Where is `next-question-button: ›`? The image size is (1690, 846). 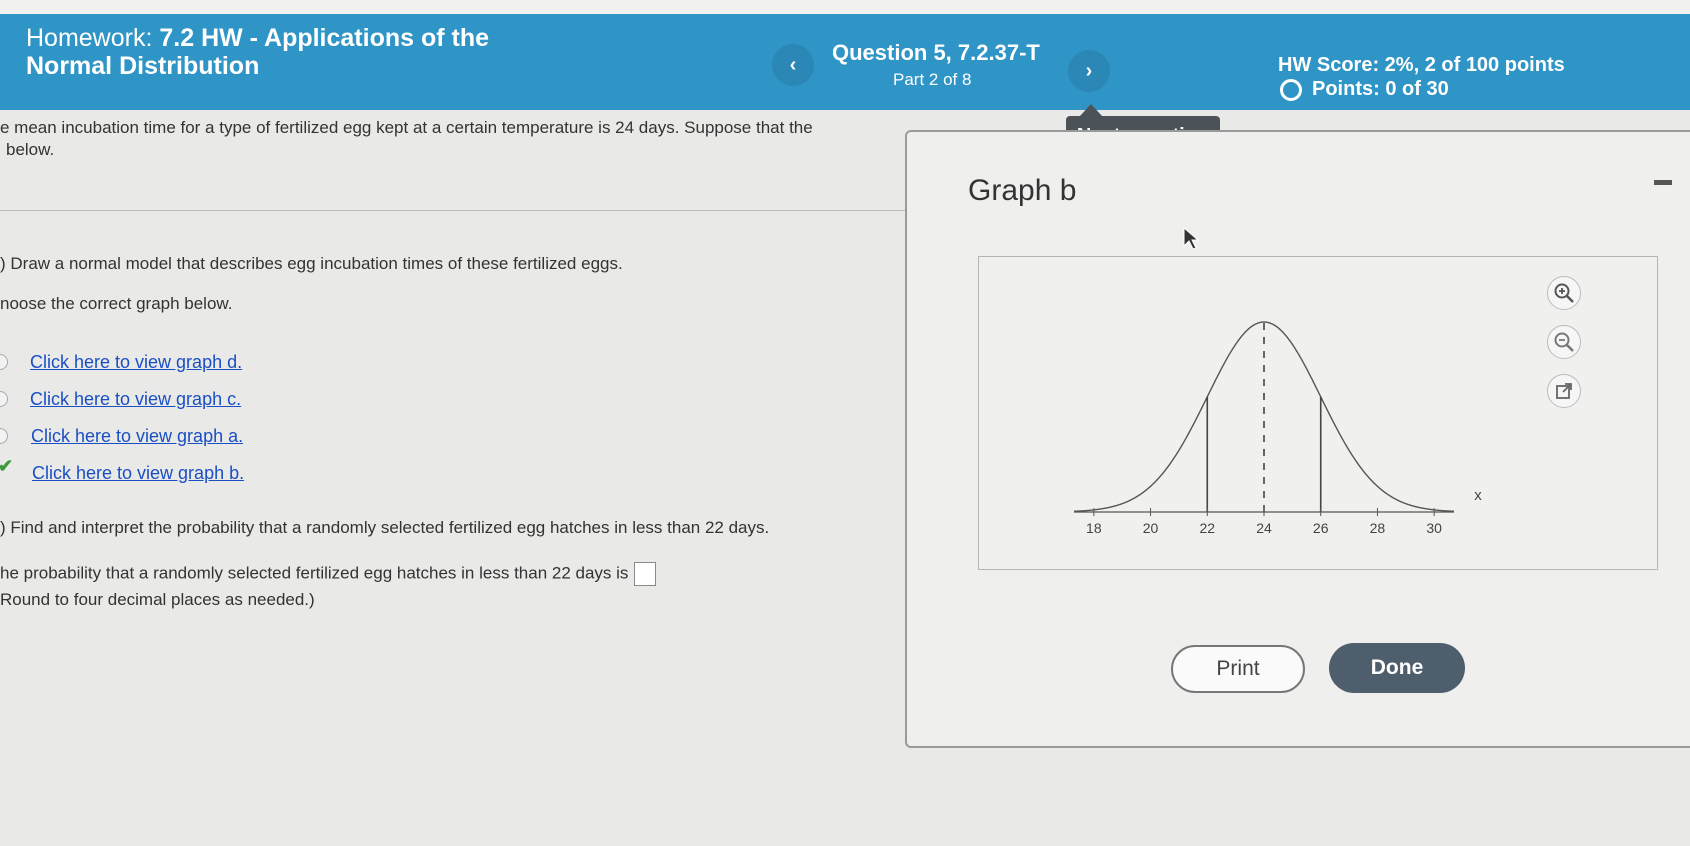
next-question-button: › is located at coordinates (1089, 71).